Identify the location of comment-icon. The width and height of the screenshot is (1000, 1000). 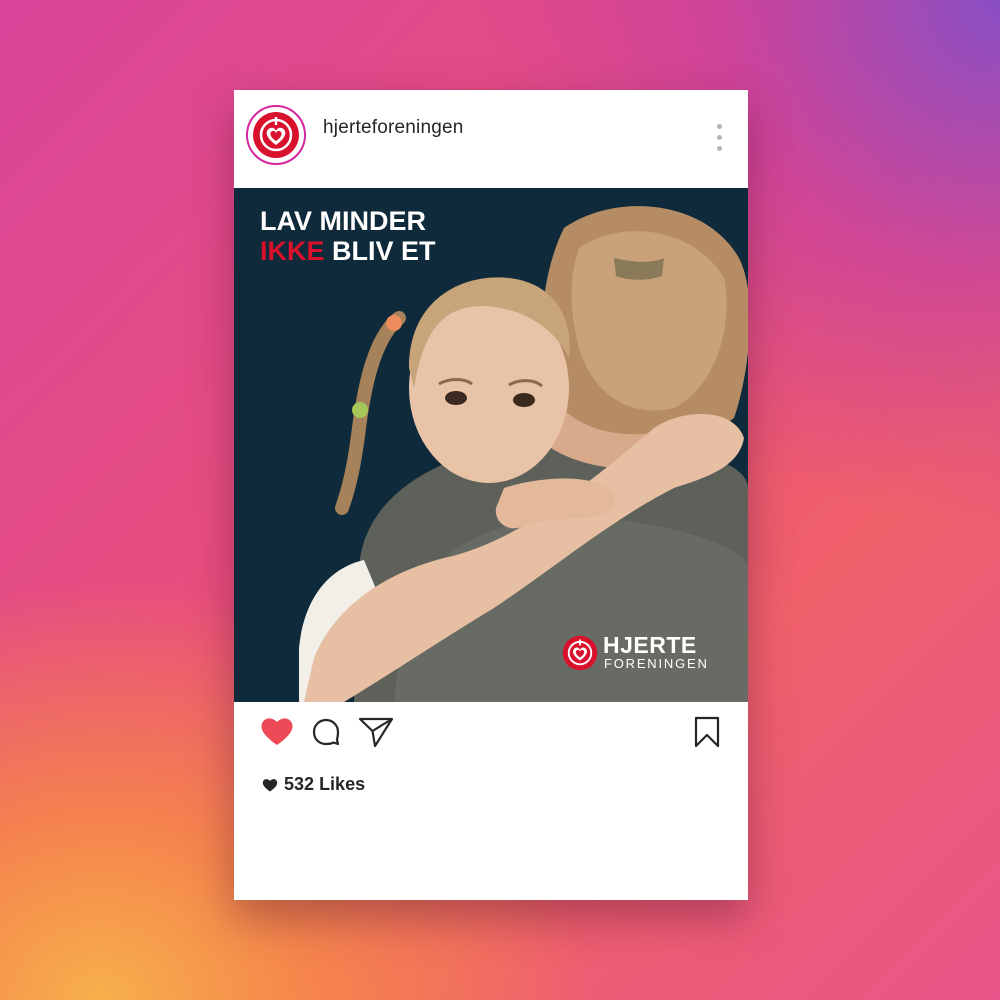
(326, 732).